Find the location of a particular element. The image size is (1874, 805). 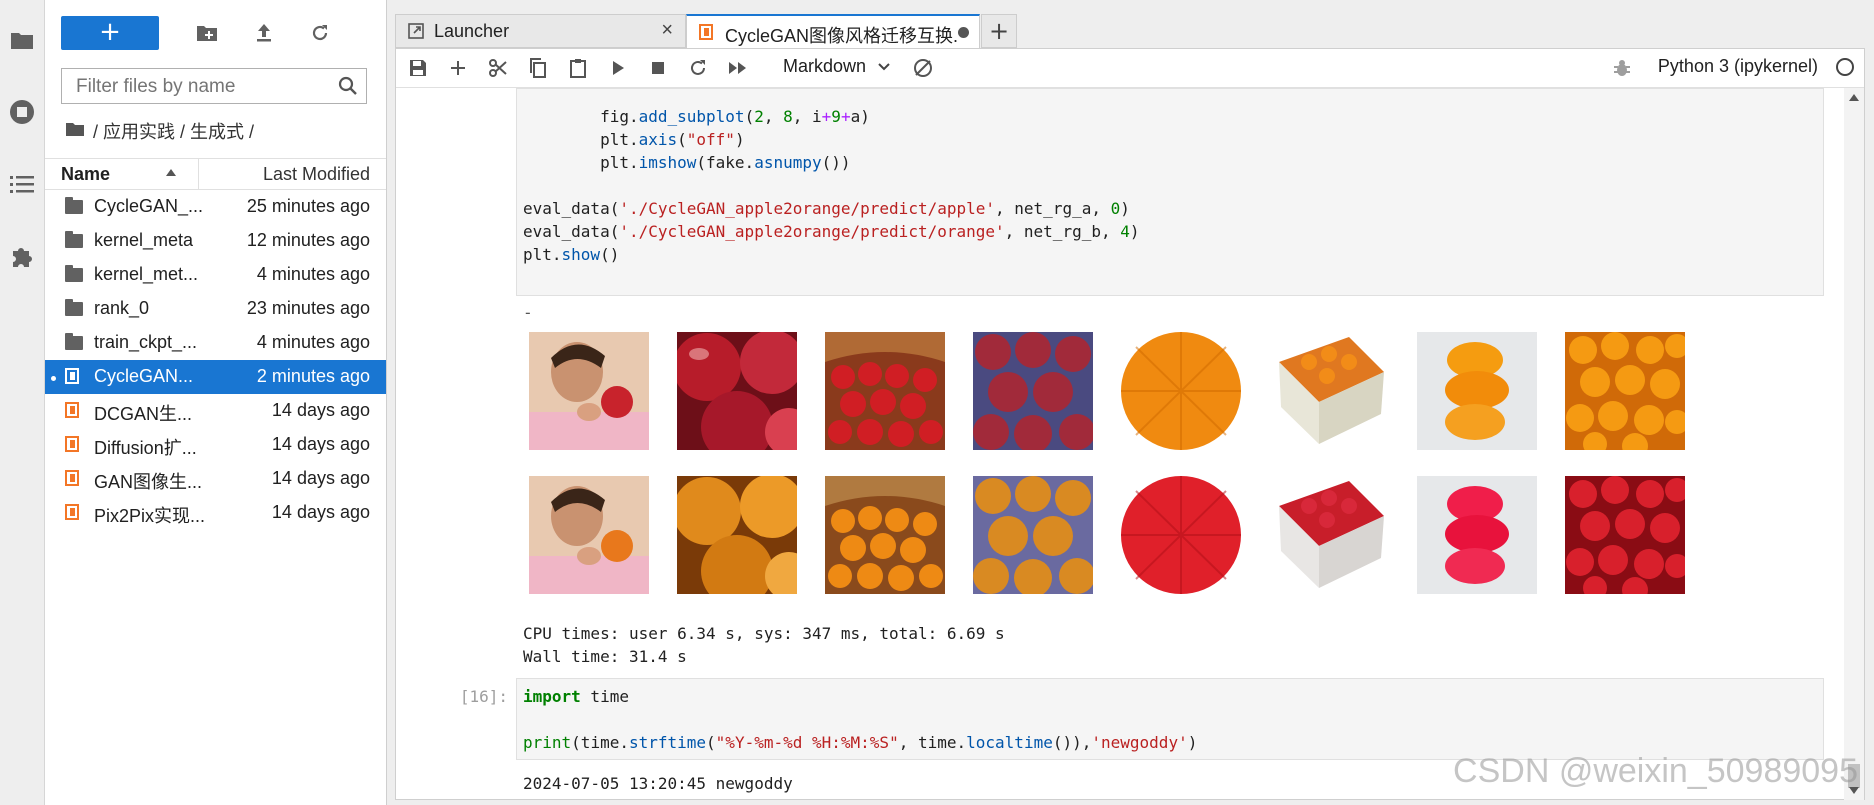

tab-label: Launcher is located at coordinates (472, 31).